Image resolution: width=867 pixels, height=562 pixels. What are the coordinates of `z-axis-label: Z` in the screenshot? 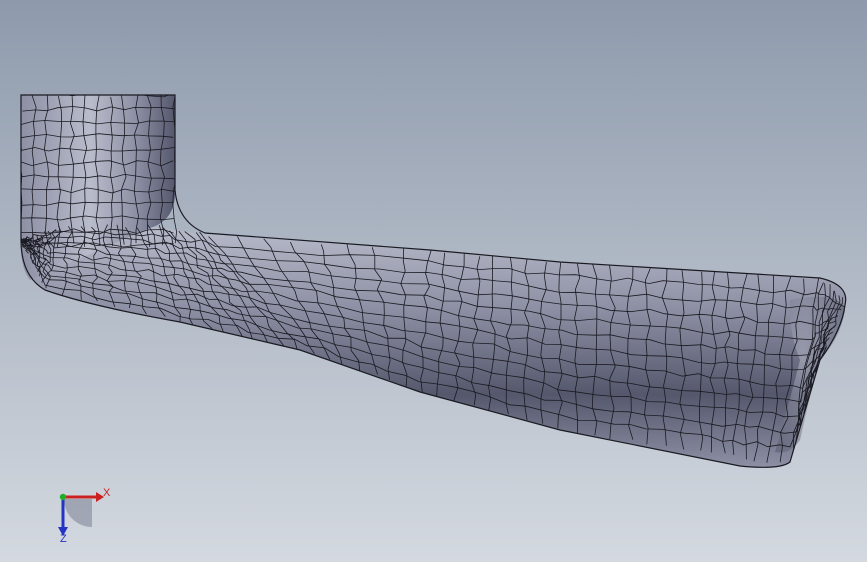 It's located at (63, 539).